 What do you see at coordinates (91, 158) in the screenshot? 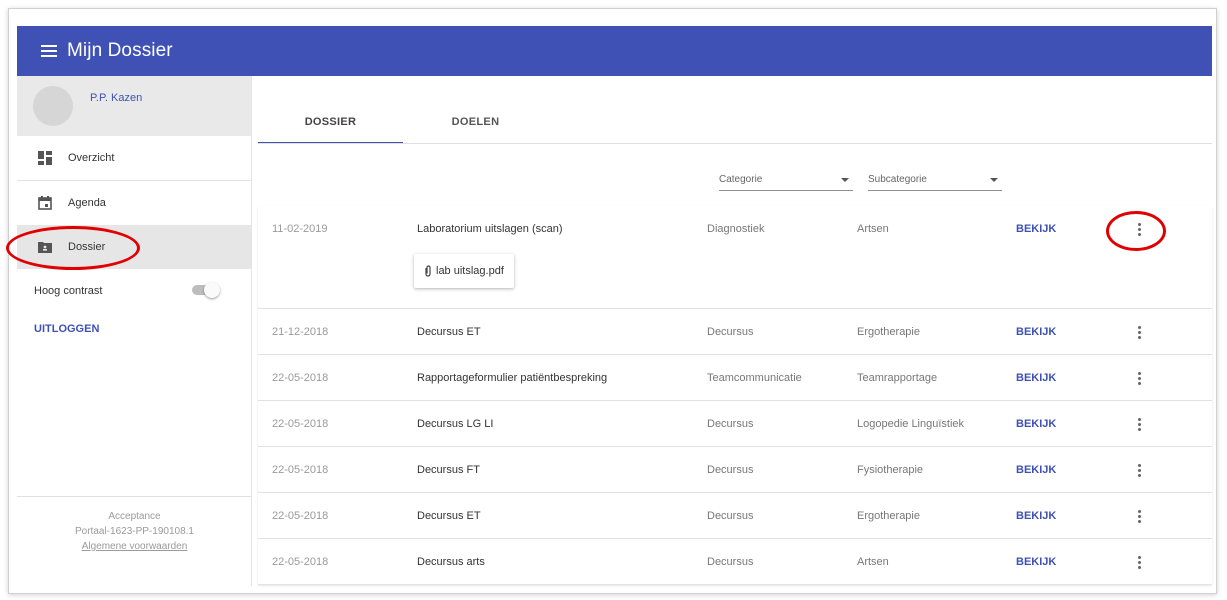
I see `sidebar-item-label: Overzicht` at bounding box center [91, 158].